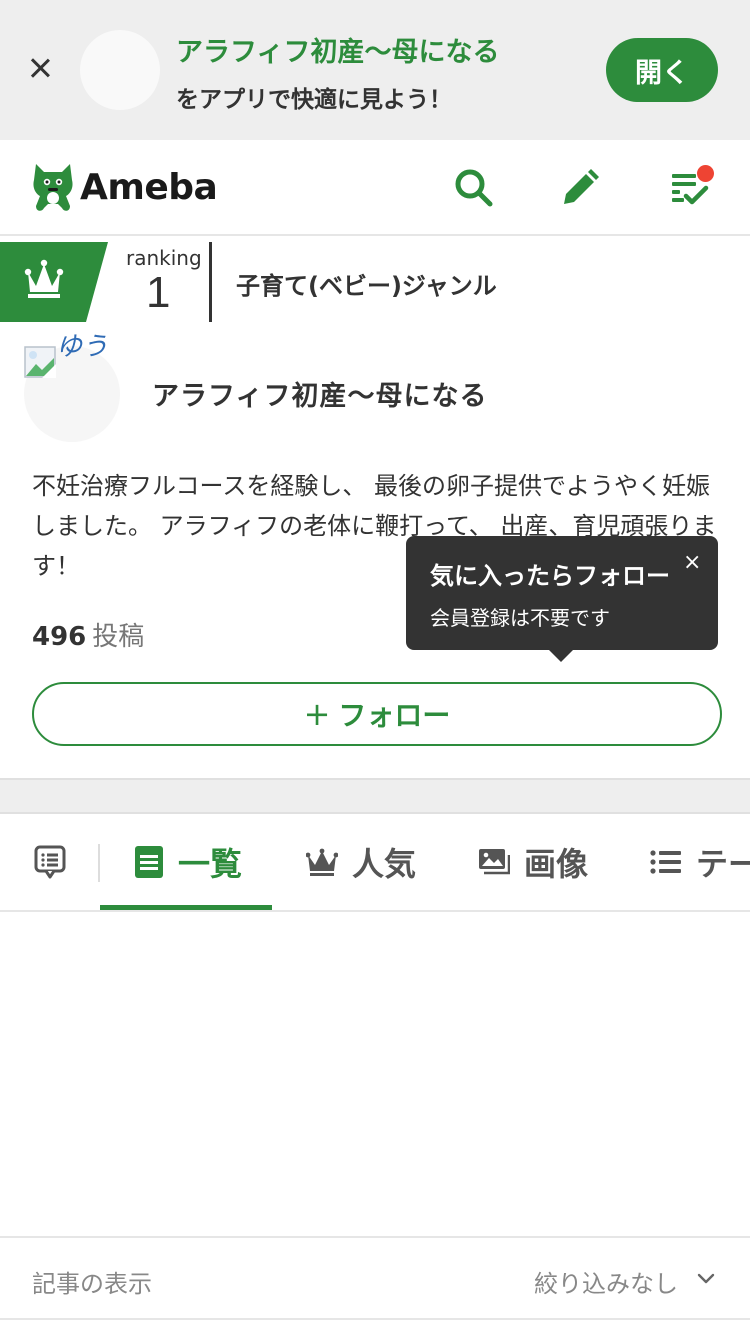 The height and width of the screenshot is (1334, 750). Describe the element at coordinates (705, 173) in the screenshot. I see `notification-dot` at that location.